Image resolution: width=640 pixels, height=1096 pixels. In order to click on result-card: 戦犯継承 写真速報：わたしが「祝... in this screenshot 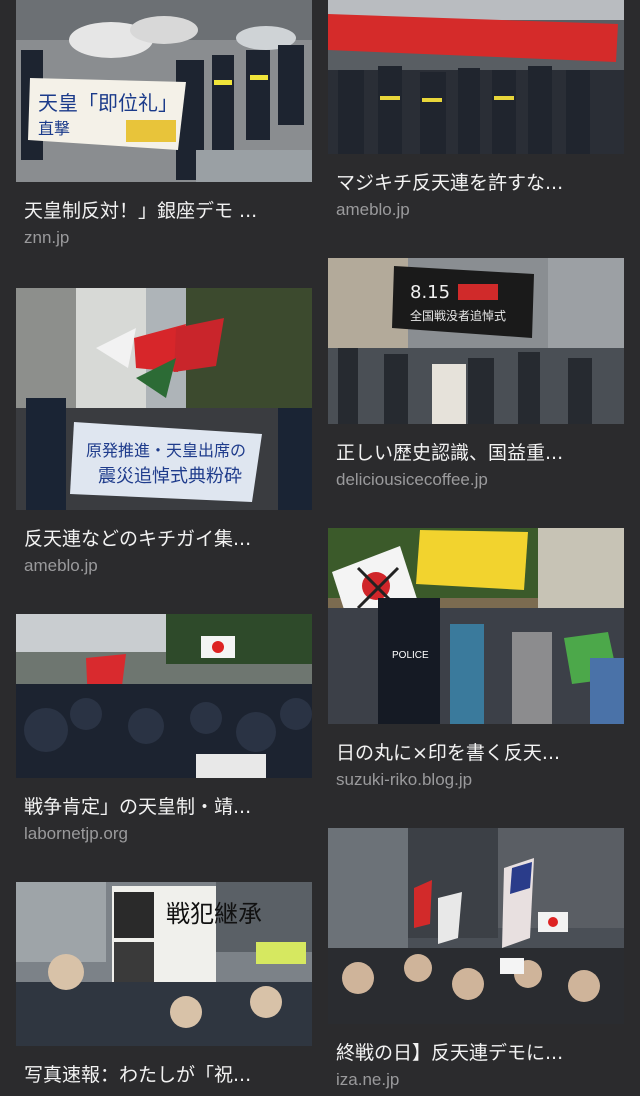, I will do `click(164, 984)`.